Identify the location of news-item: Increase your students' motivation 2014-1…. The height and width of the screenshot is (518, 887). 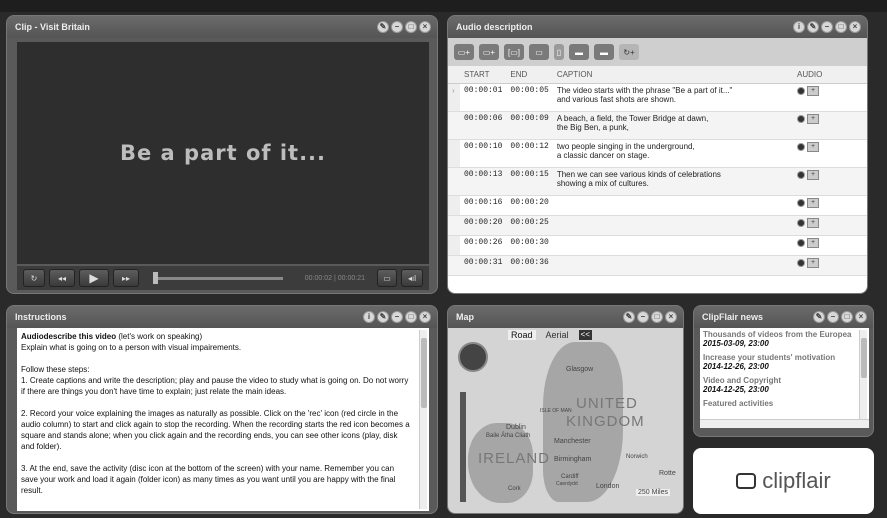
(781, 362).